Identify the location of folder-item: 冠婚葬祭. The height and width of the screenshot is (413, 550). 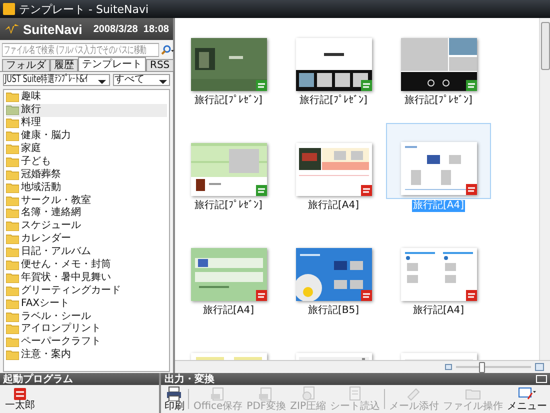
(86, 175).